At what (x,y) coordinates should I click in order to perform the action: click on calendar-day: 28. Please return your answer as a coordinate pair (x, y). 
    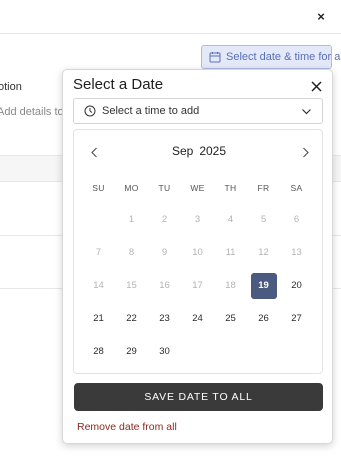
    Looking at the image, I should click on (98, 351).